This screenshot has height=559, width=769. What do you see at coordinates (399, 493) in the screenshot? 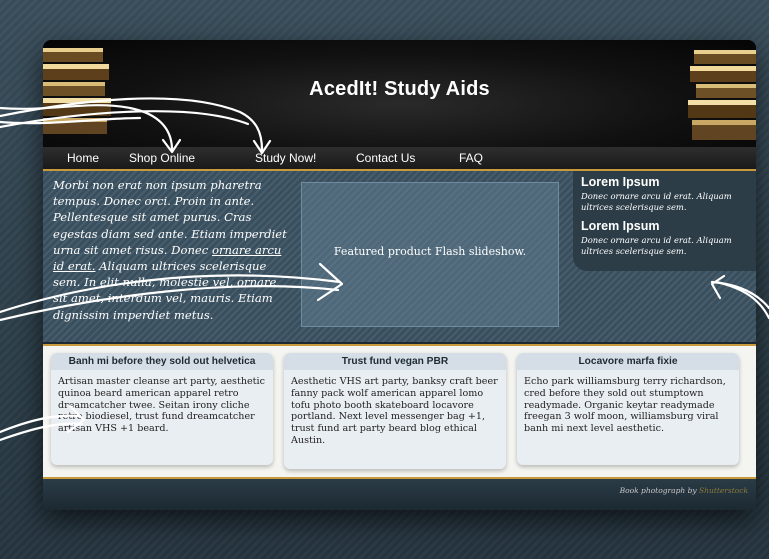
I see `site-footer: Book photograph by Shutterstock` at bounding box center [399, 493].